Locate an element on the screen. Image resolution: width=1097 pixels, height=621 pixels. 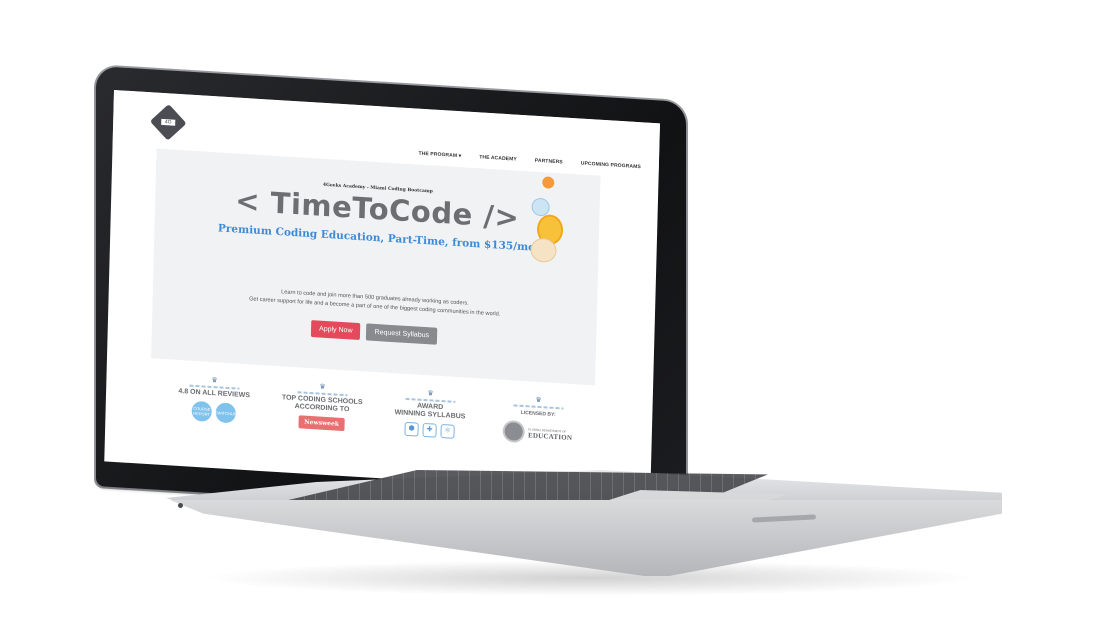
badge-logos: COURSE REPORT SWITCHUP is located at coordinates (213, 412).